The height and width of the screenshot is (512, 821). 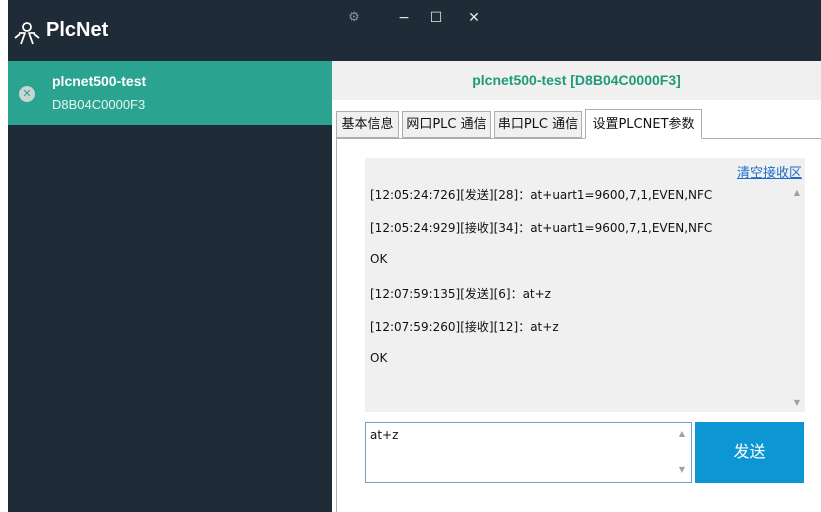 I want to click on log-line: [12:07:59:135][发送][6]：at+z, so click(x=460, y=294).